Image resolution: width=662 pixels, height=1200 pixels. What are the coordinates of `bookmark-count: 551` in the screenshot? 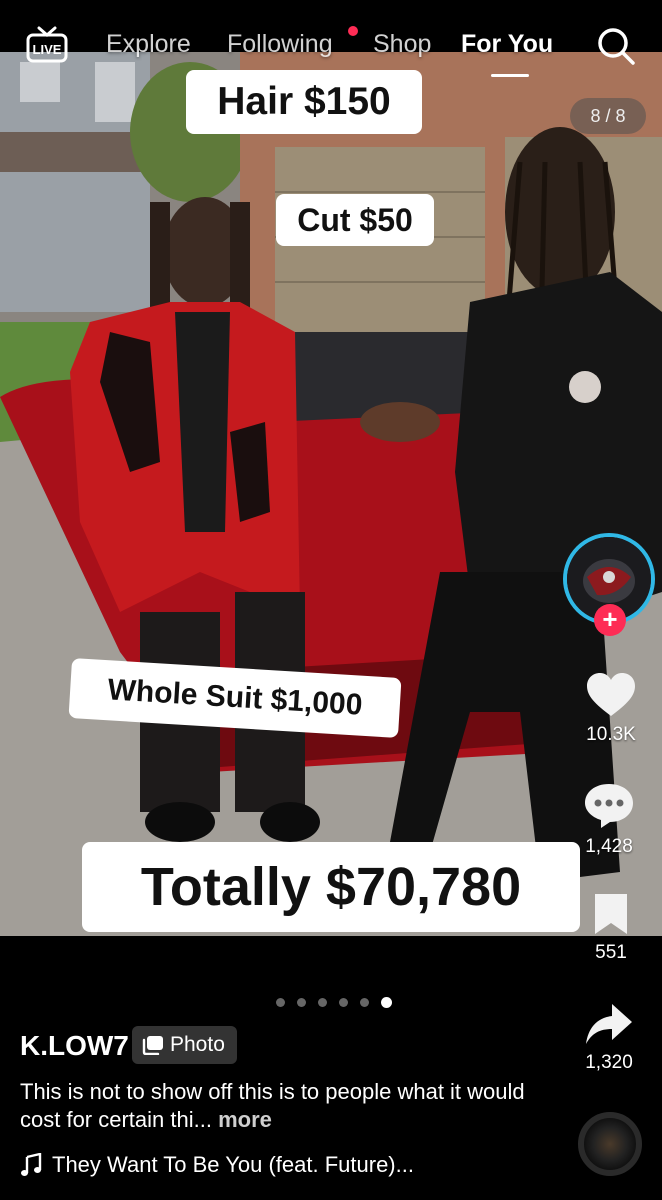 It's located at (611, 952).